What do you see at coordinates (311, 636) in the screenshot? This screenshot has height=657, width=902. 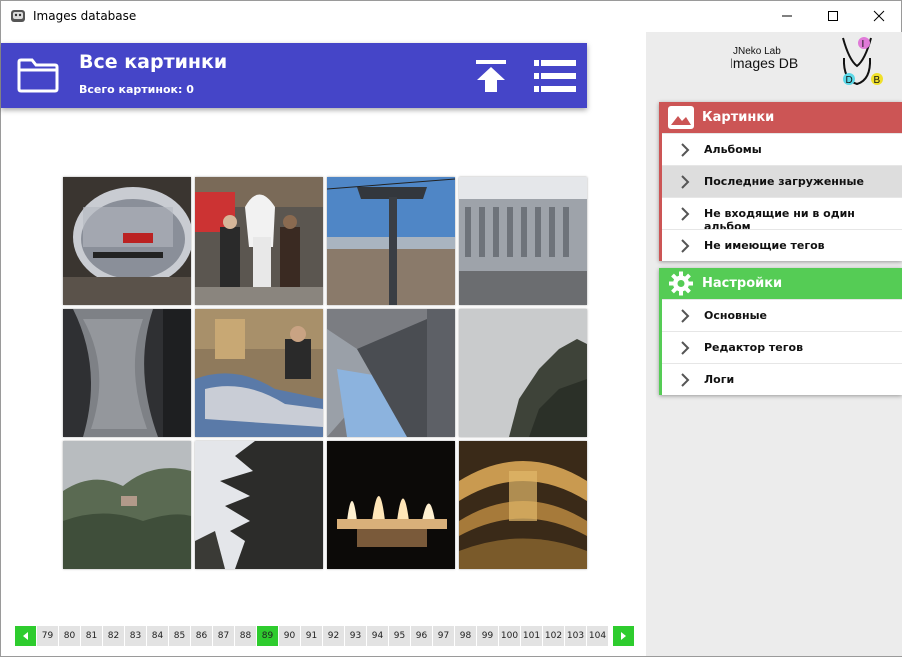 I see `page-button: 91` at bounding box center [311, 636].